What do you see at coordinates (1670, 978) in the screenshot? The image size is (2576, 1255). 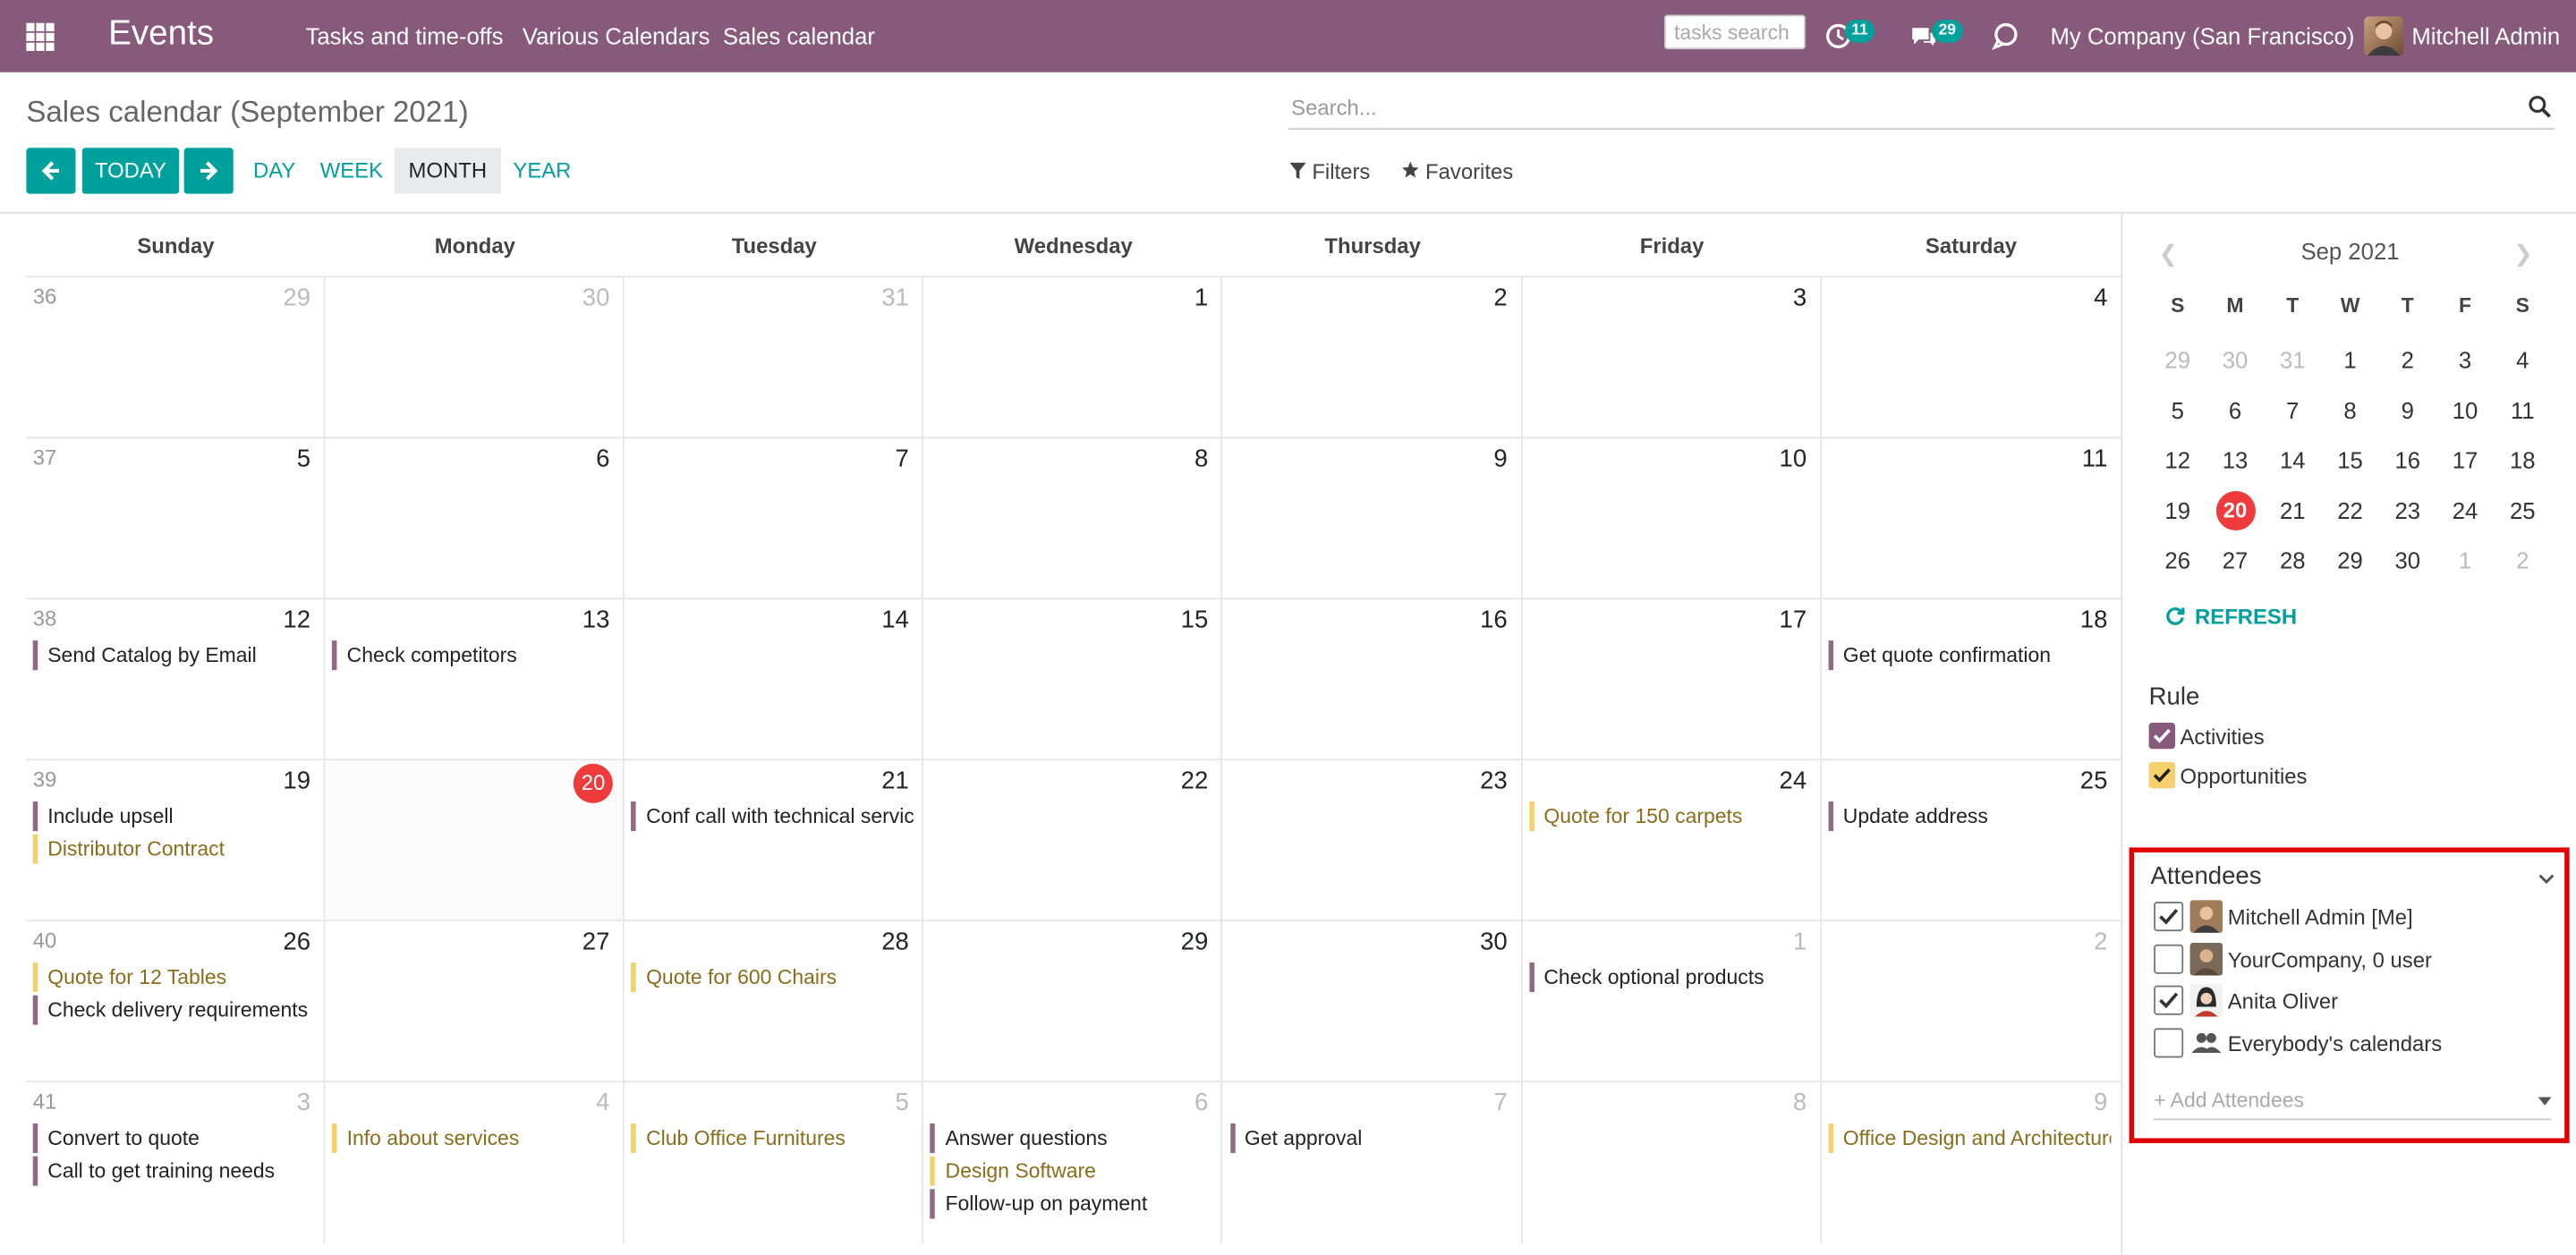 I see `calendar-event: Check optional products` at bounding box center [1670, 978].